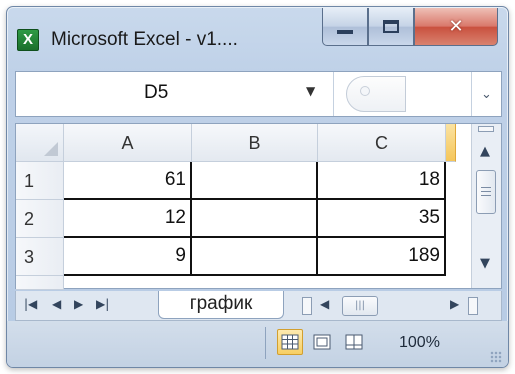  I want to click on cell-b1, so click(255, 181).